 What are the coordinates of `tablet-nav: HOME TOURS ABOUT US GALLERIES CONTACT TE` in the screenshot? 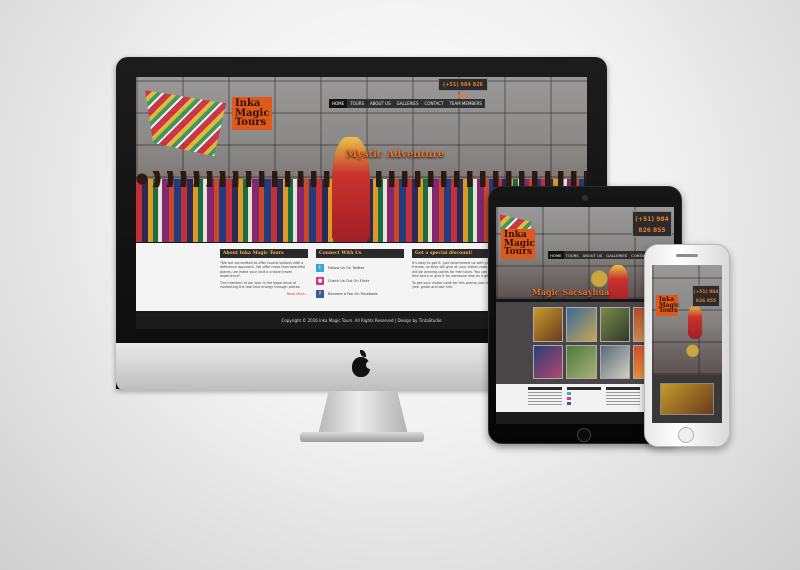 It's located at (604, 255).